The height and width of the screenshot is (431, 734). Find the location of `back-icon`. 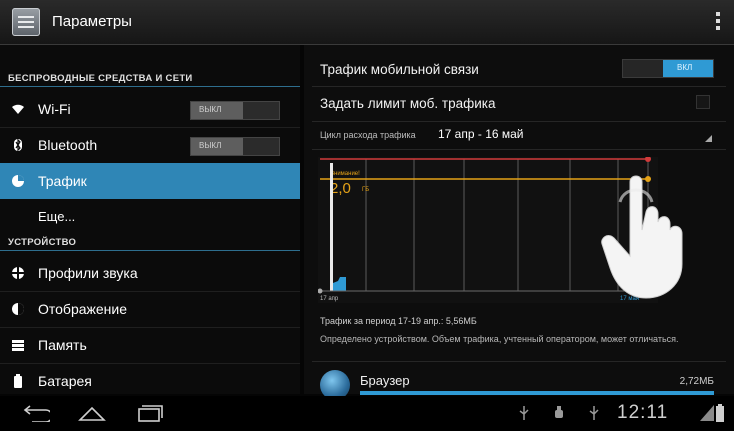

back-icon is located at coordinates (36, 413).